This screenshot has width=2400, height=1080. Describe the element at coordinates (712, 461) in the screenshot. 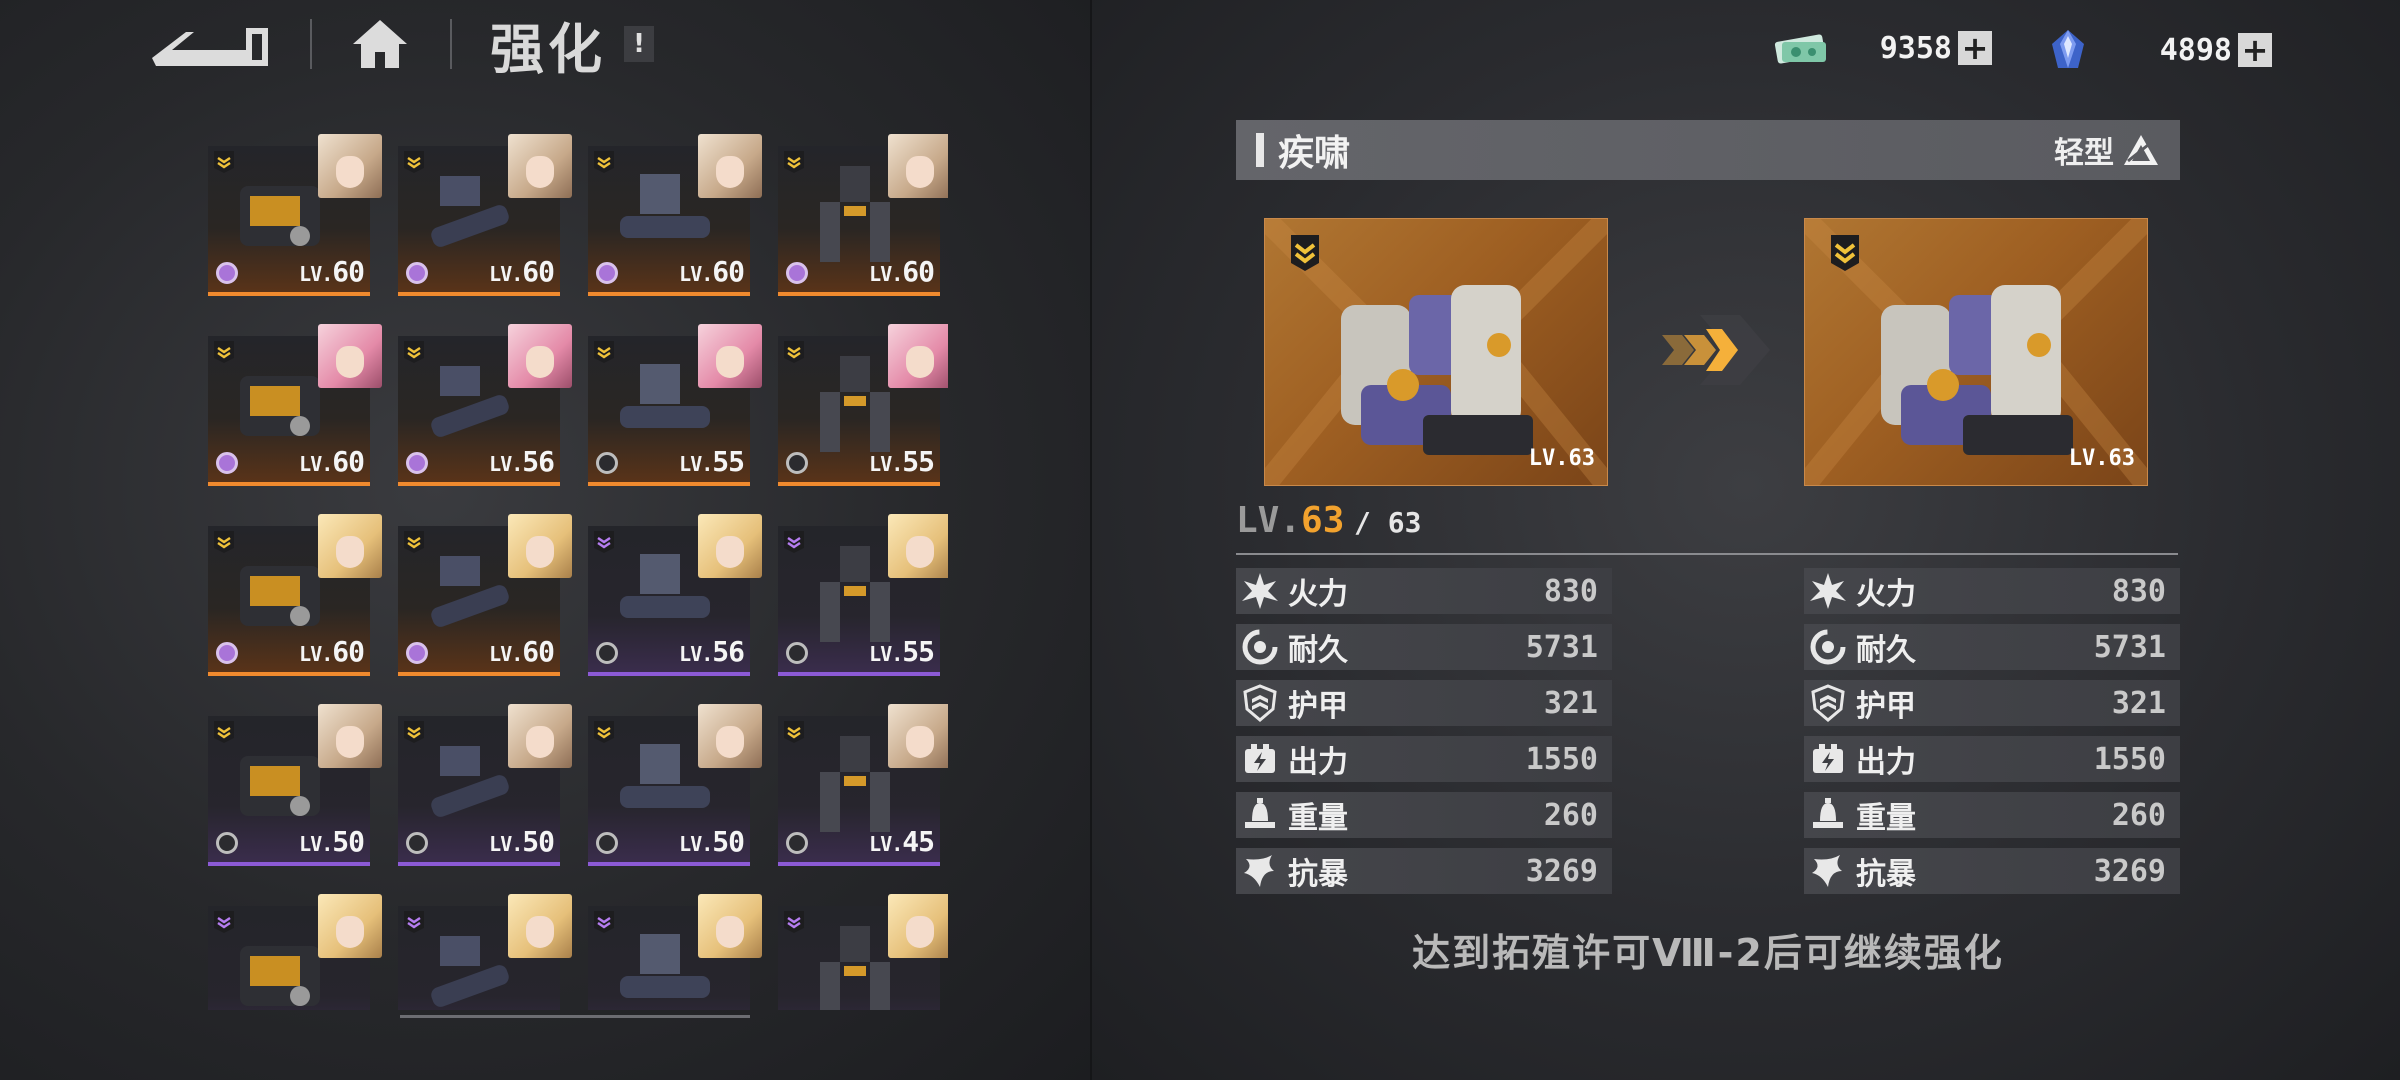

I see `card-level: LV.55` at that location.